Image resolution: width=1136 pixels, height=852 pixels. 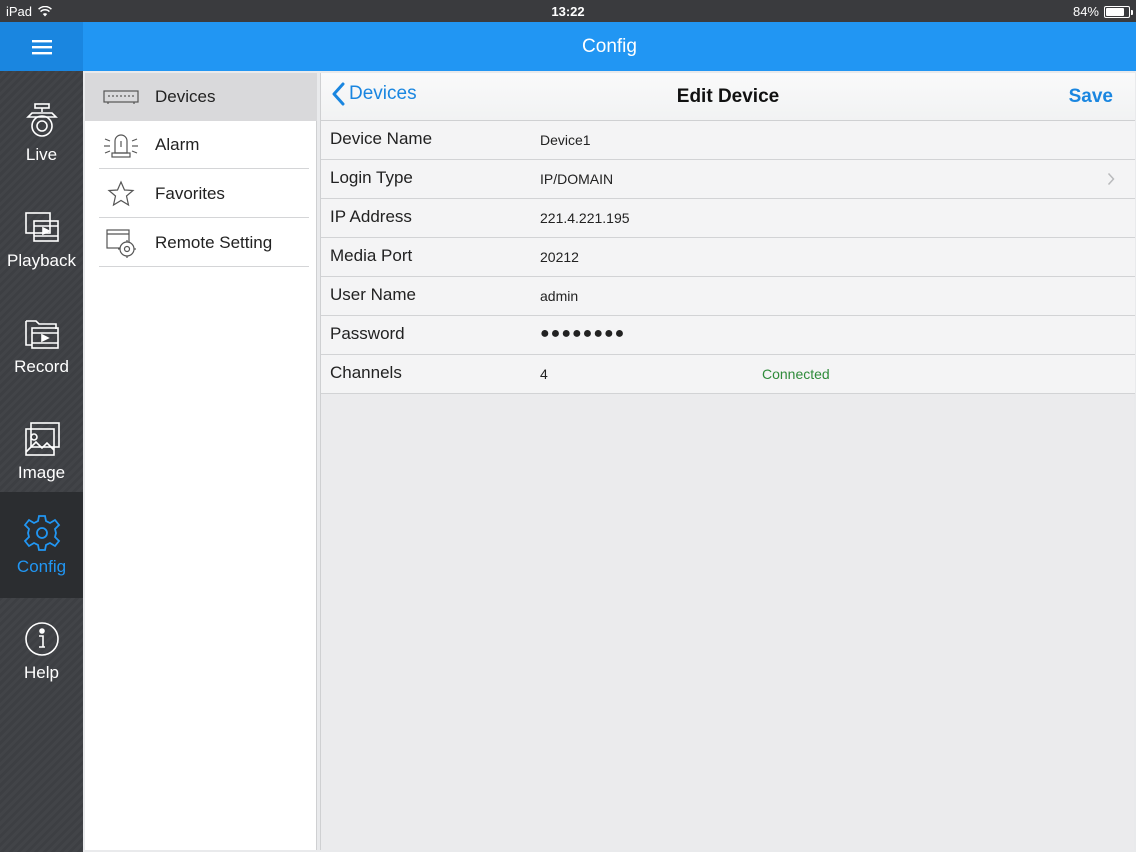 I want to click on config-menu-item-remote-setting: Remote Setting, so click(x=201, y=243).